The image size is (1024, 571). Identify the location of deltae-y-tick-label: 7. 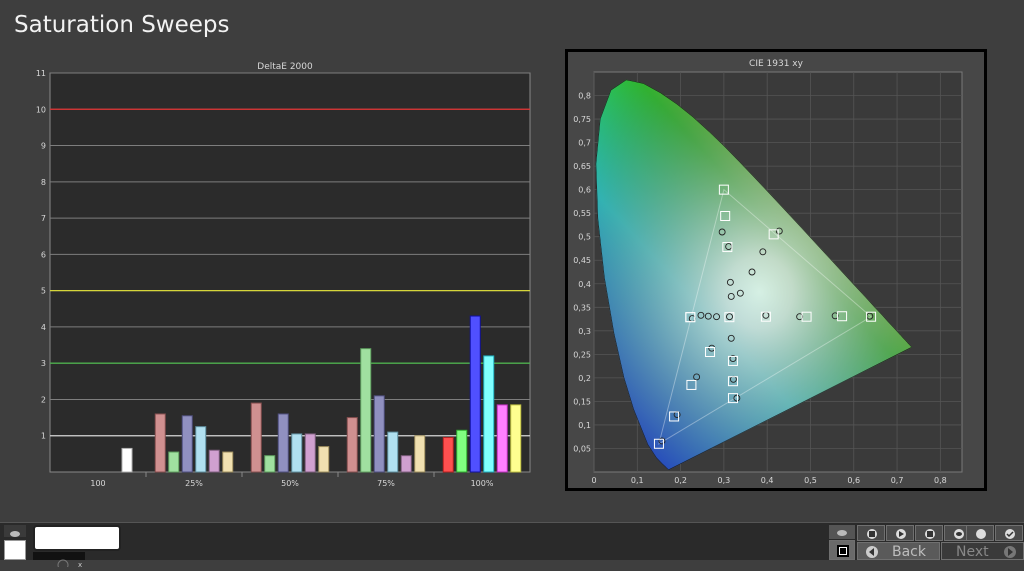
(43, 218).